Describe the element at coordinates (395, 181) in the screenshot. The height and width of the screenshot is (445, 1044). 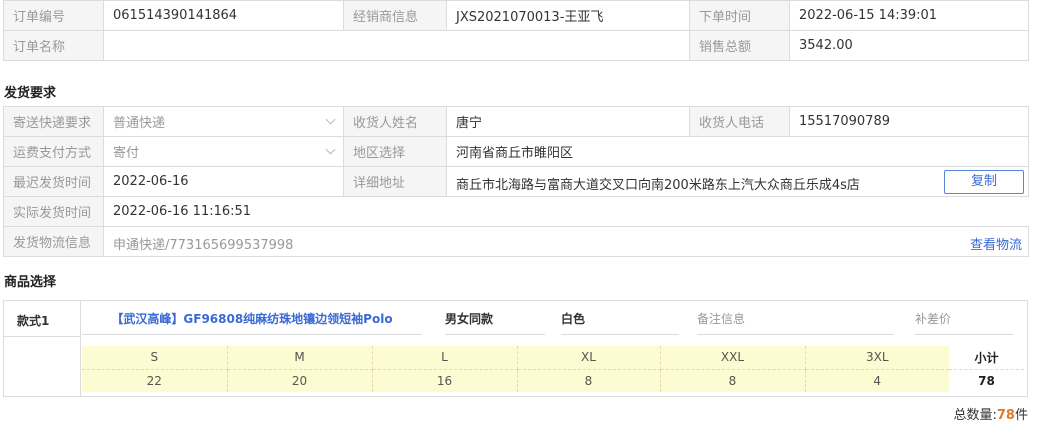
I see `address-label: 详细地址` at that location.